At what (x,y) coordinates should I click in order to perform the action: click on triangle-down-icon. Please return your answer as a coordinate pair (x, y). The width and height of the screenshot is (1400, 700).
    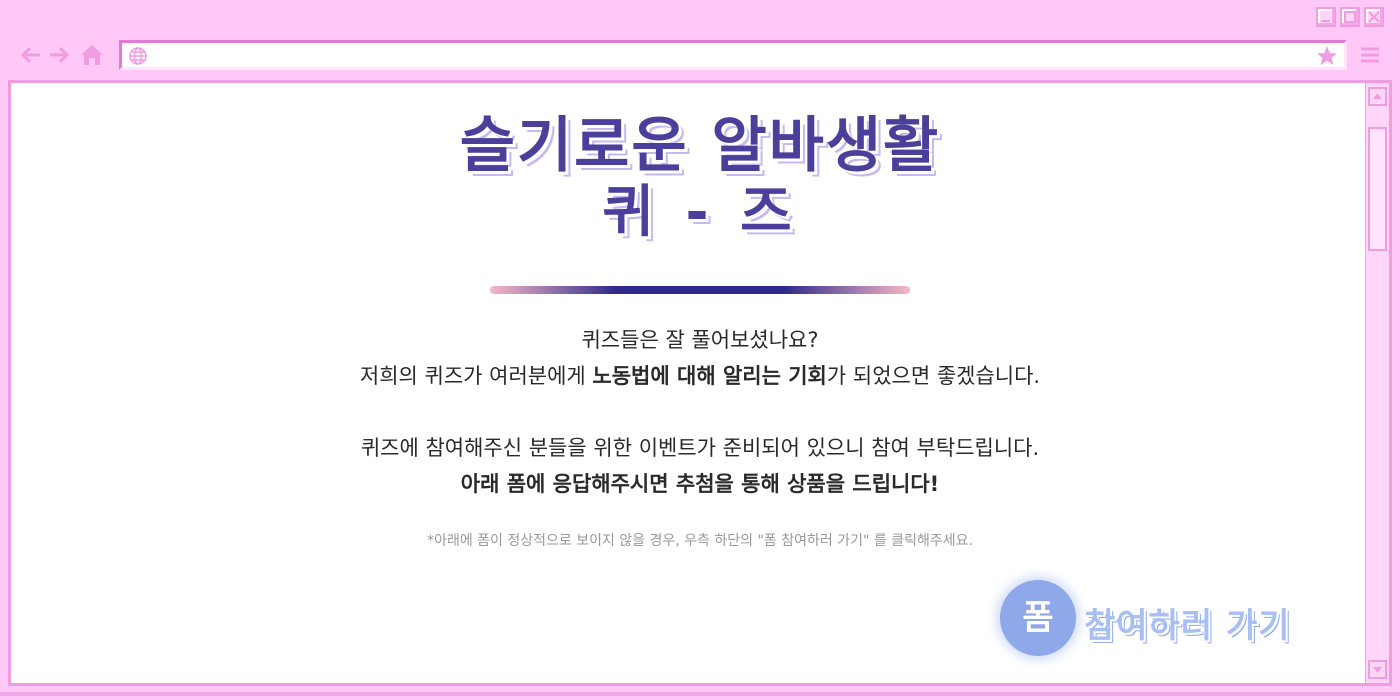
    Looking at the image, I should click on (1377, 670).